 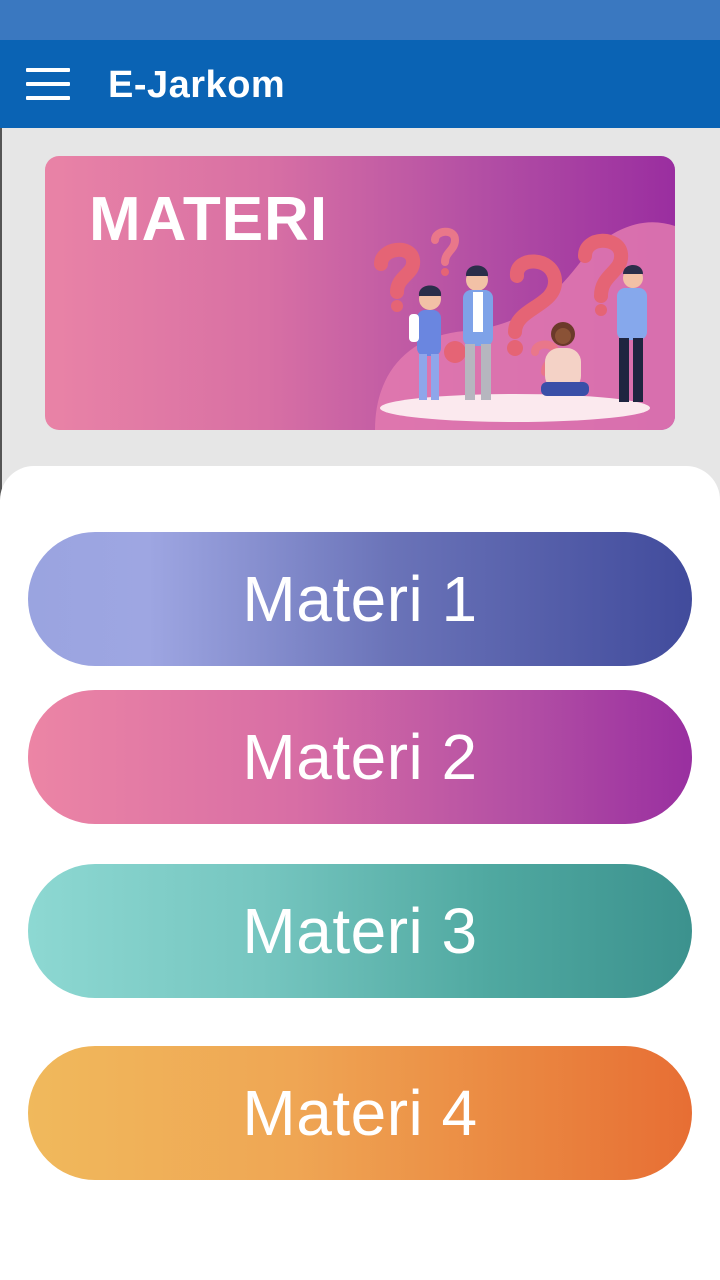 I want to click on materi-1-label: Materi 1, so click(x=360, y=599).